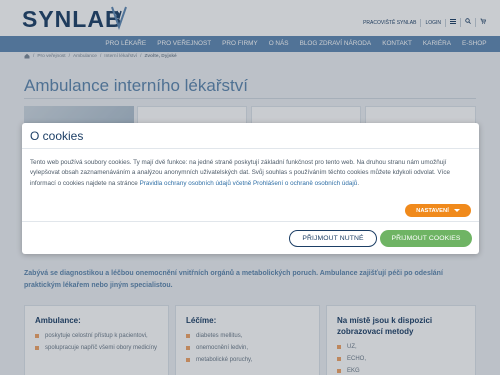  I want to click on settings-label: NASTAVENÍ, so click(432, 210).